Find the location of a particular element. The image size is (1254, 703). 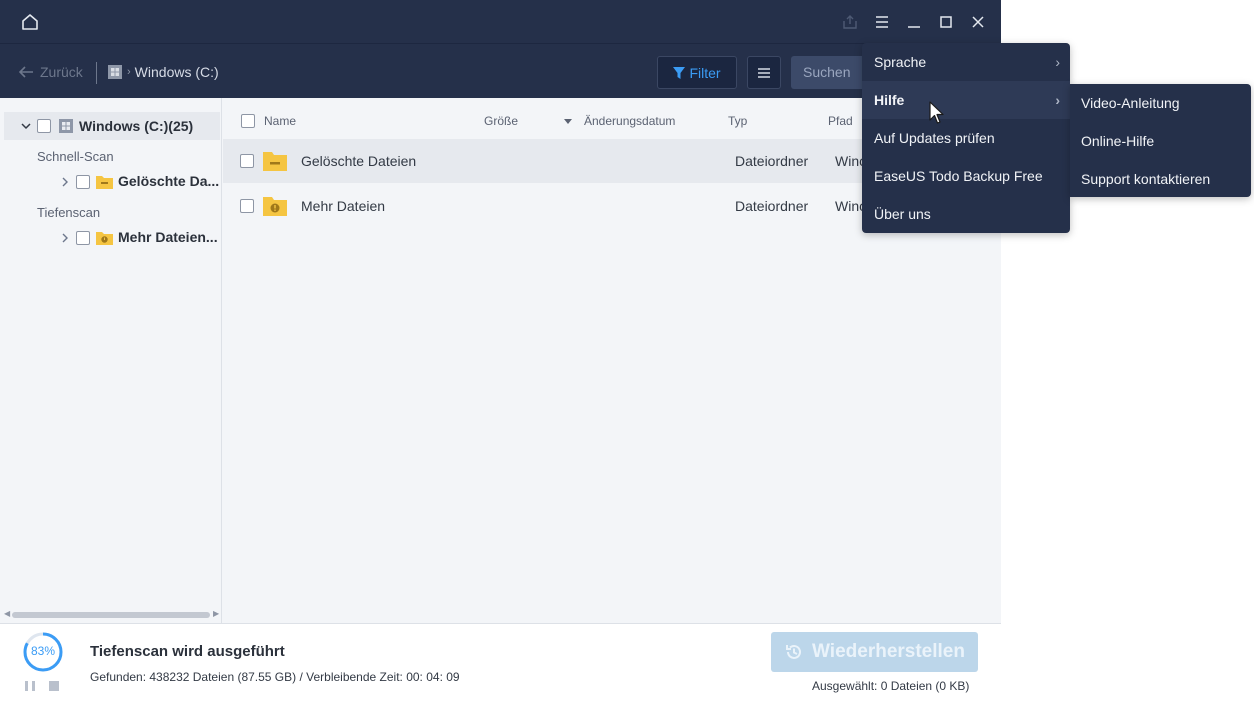

list-view-icon is located at coordinates (764, 72).